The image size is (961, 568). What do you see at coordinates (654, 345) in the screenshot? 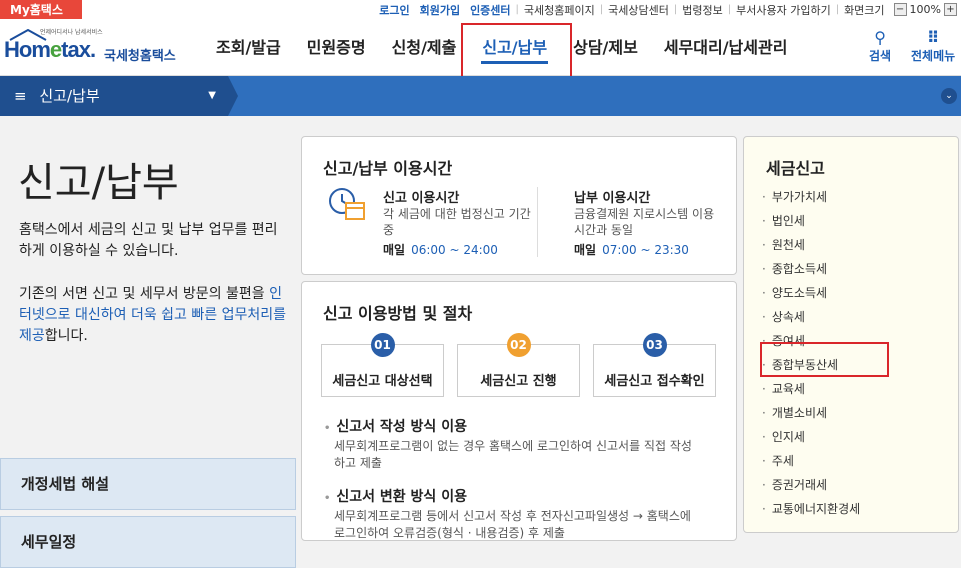
I see `step-3-number: 03` at bounding box center [654, 345].